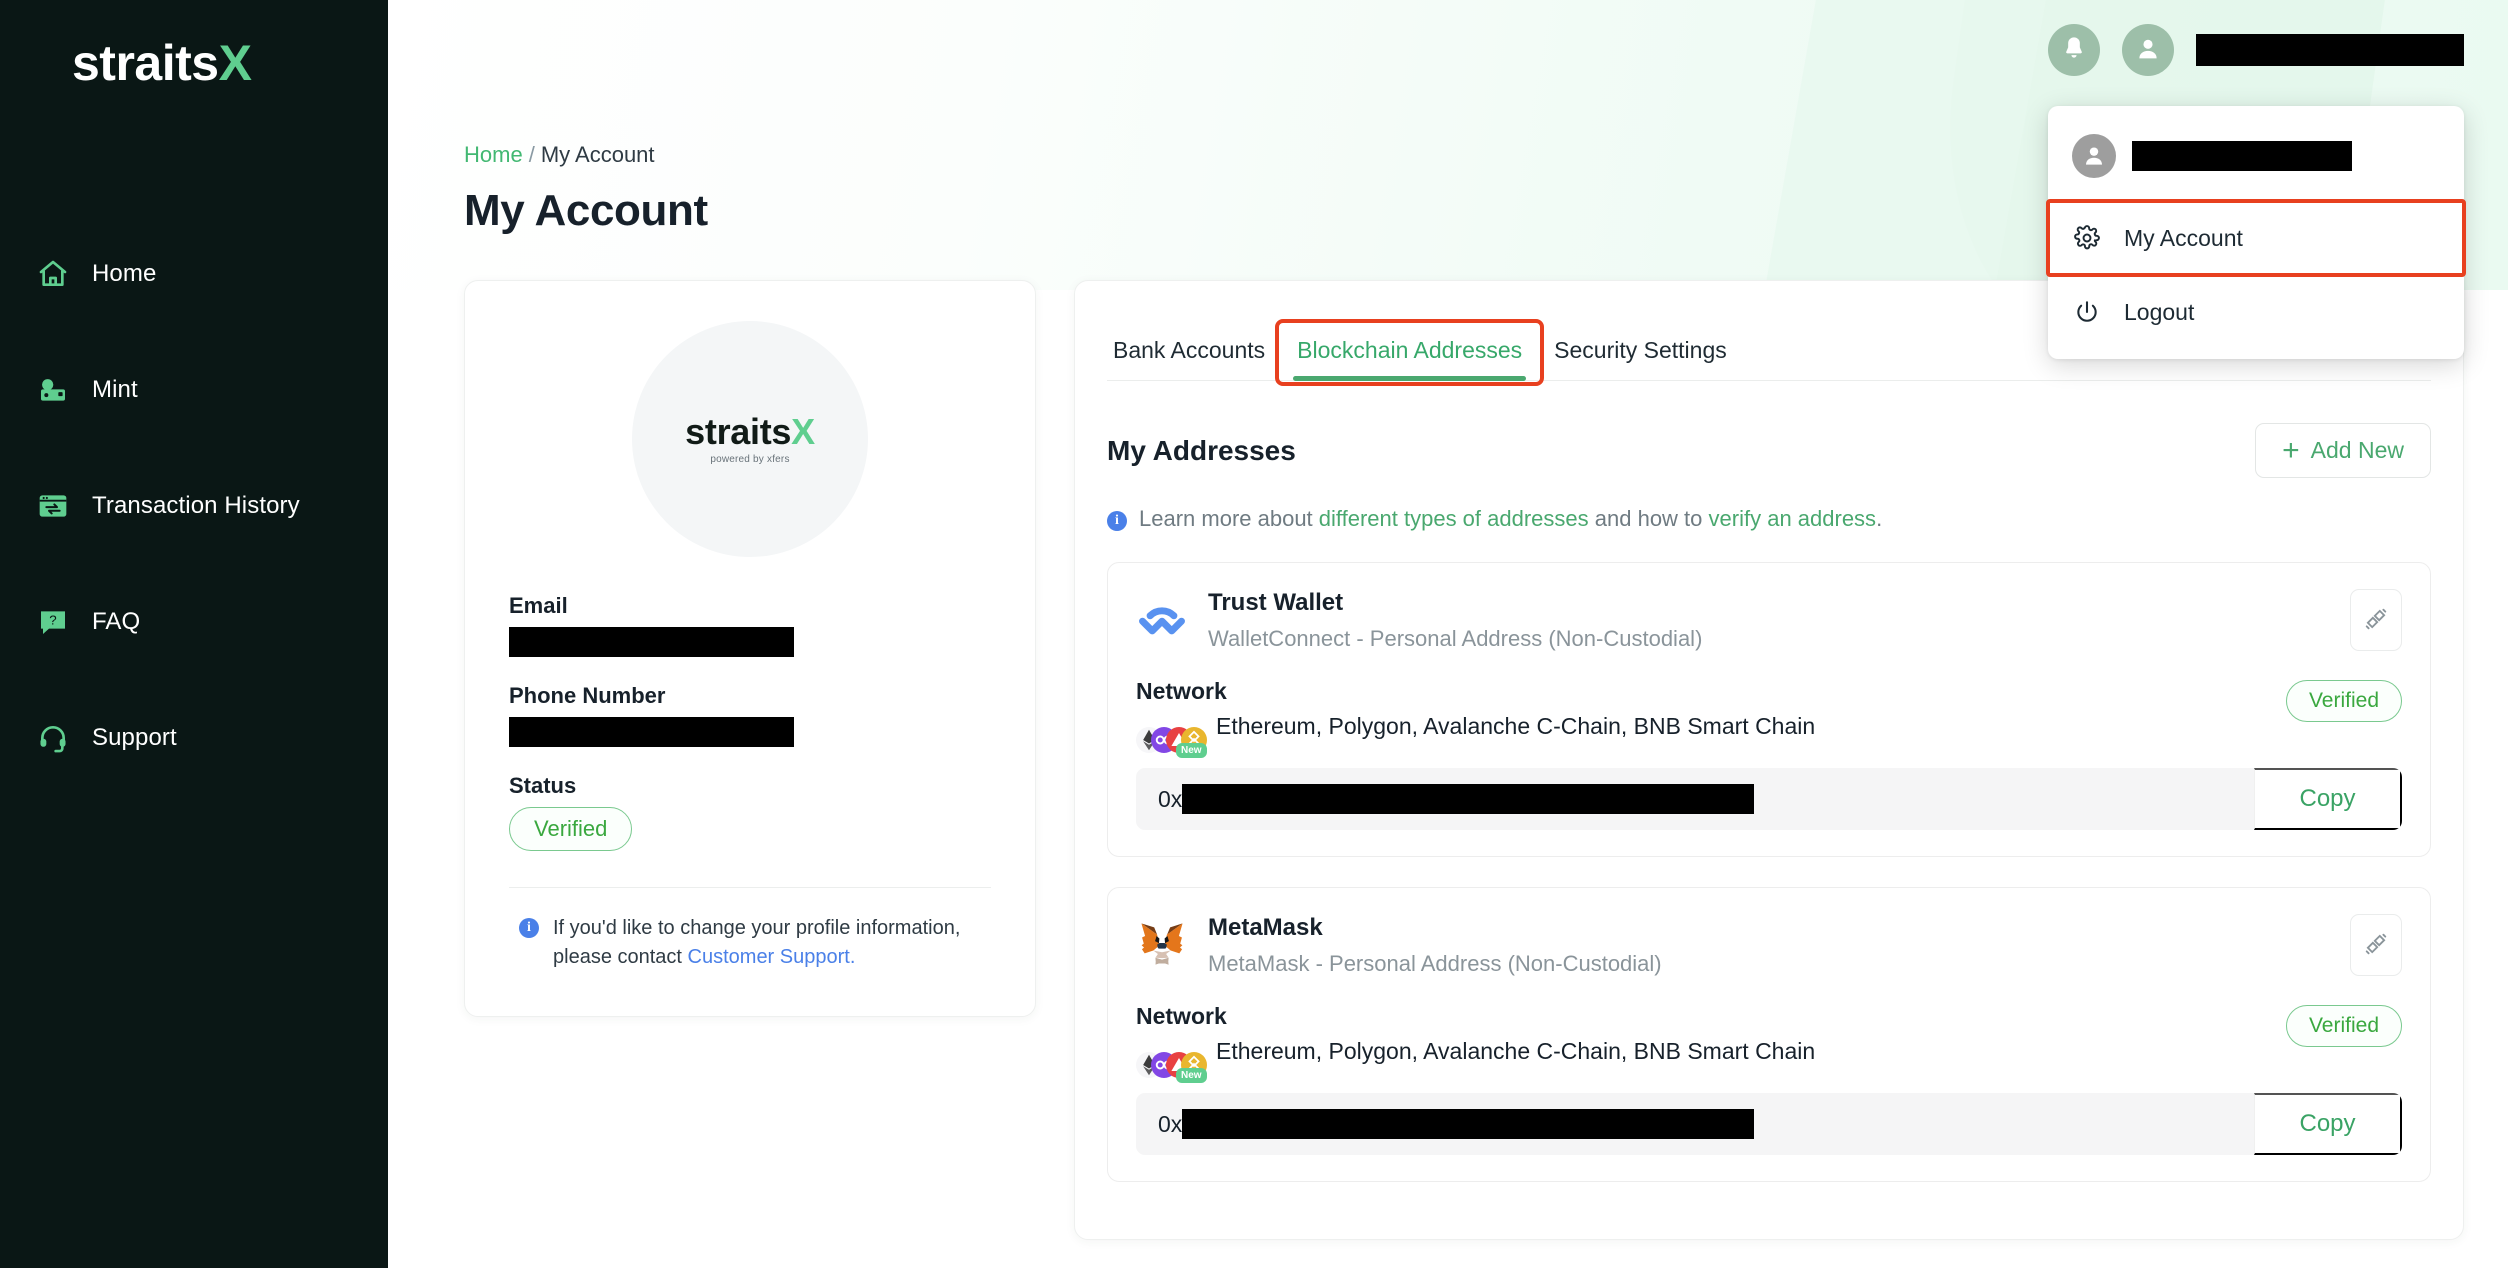 This screenshot has width=2508, height=1268. What do you see at coordinates (543, 785) in the screenshot?
I see `status-label: Status` at bounding box center [543, 785].